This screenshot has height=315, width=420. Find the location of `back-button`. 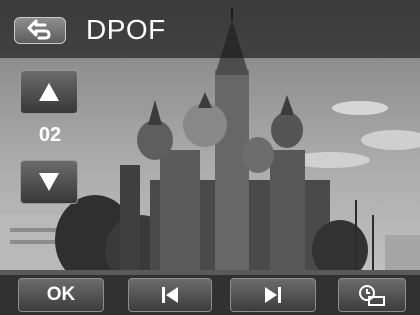

back-button is located at coordinates (40, 30).